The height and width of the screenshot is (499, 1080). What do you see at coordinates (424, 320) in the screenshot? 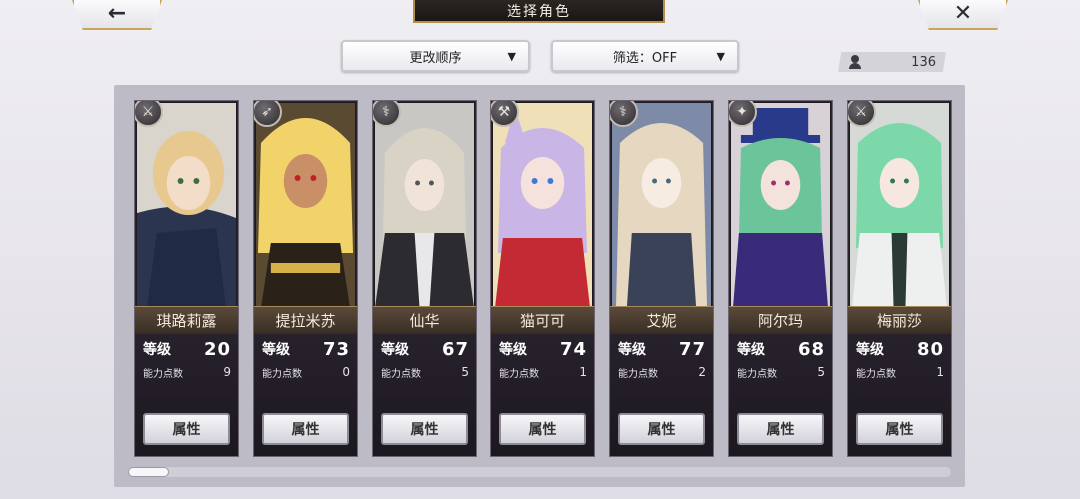
I see `character-name: 仙华` at bounding box center [424, 320].